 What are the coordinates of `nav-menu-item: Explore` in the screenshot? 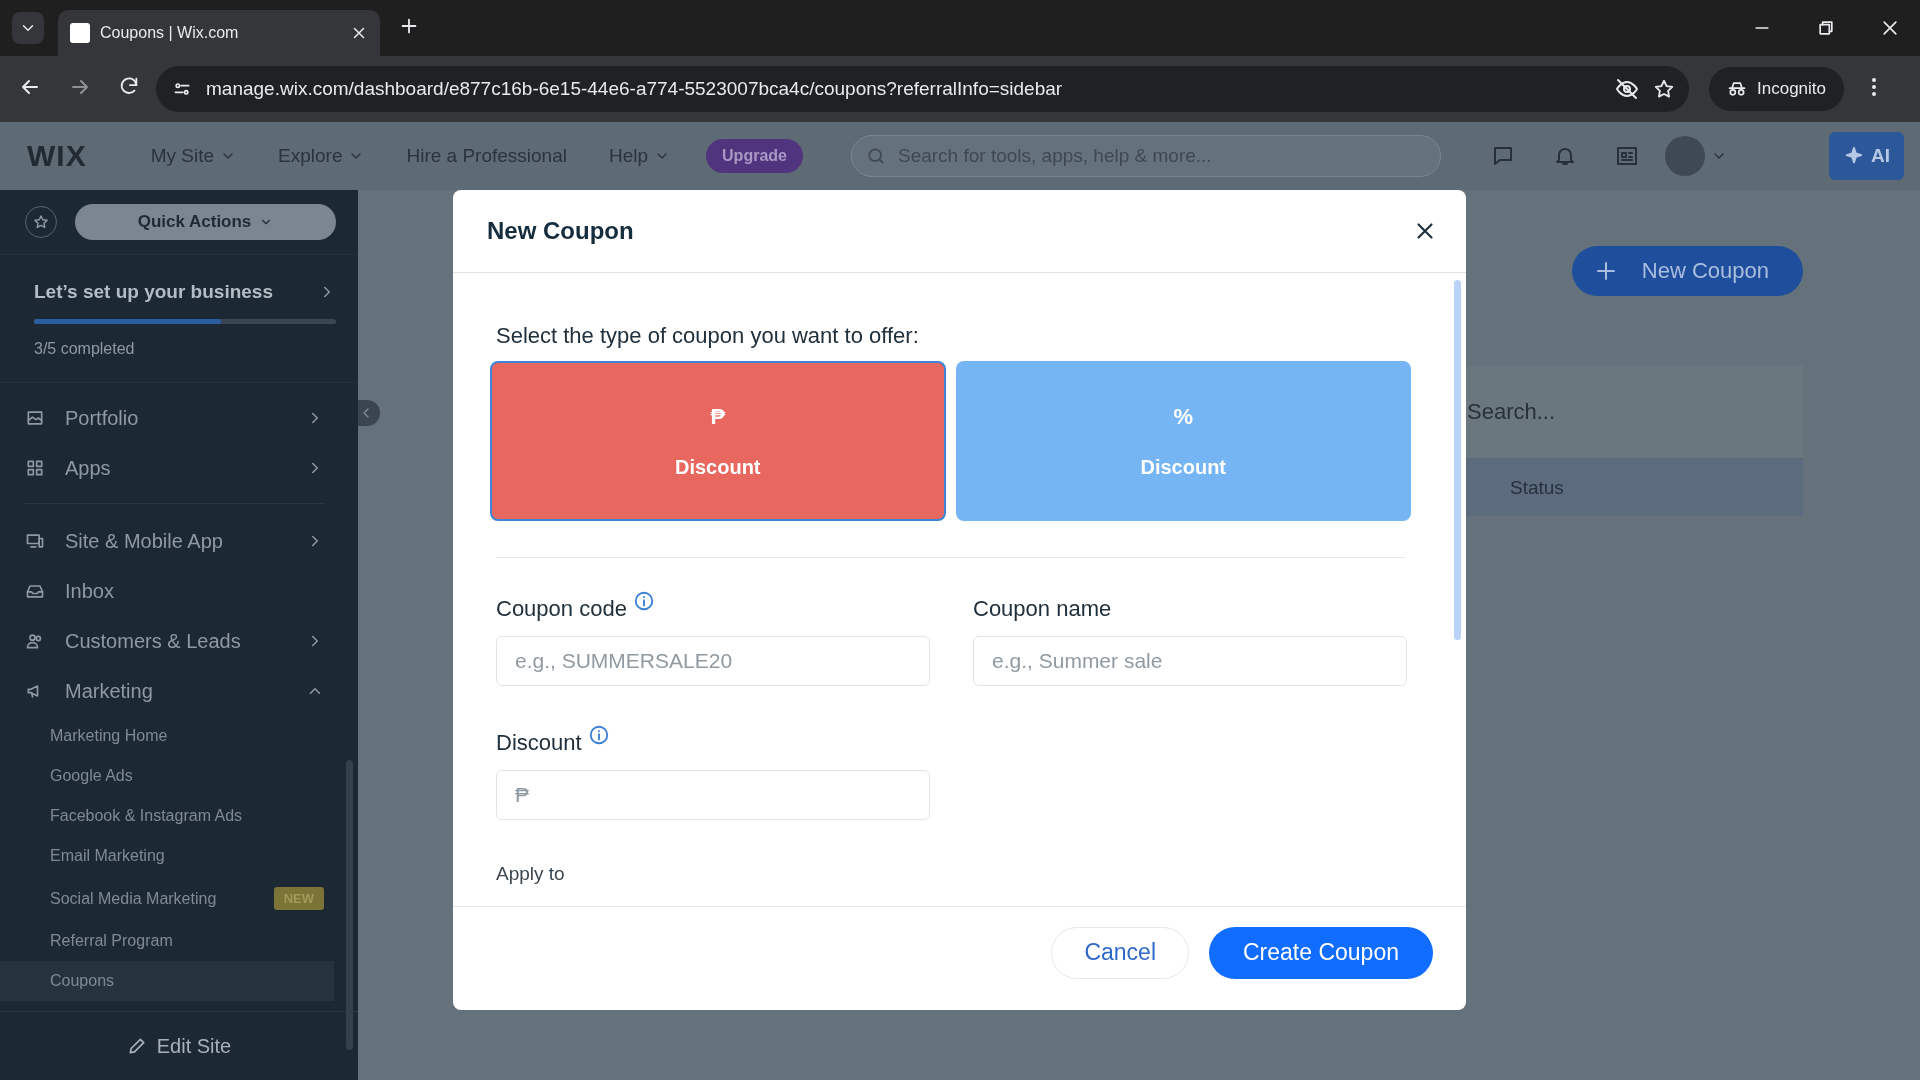 It's located at (321, 156).